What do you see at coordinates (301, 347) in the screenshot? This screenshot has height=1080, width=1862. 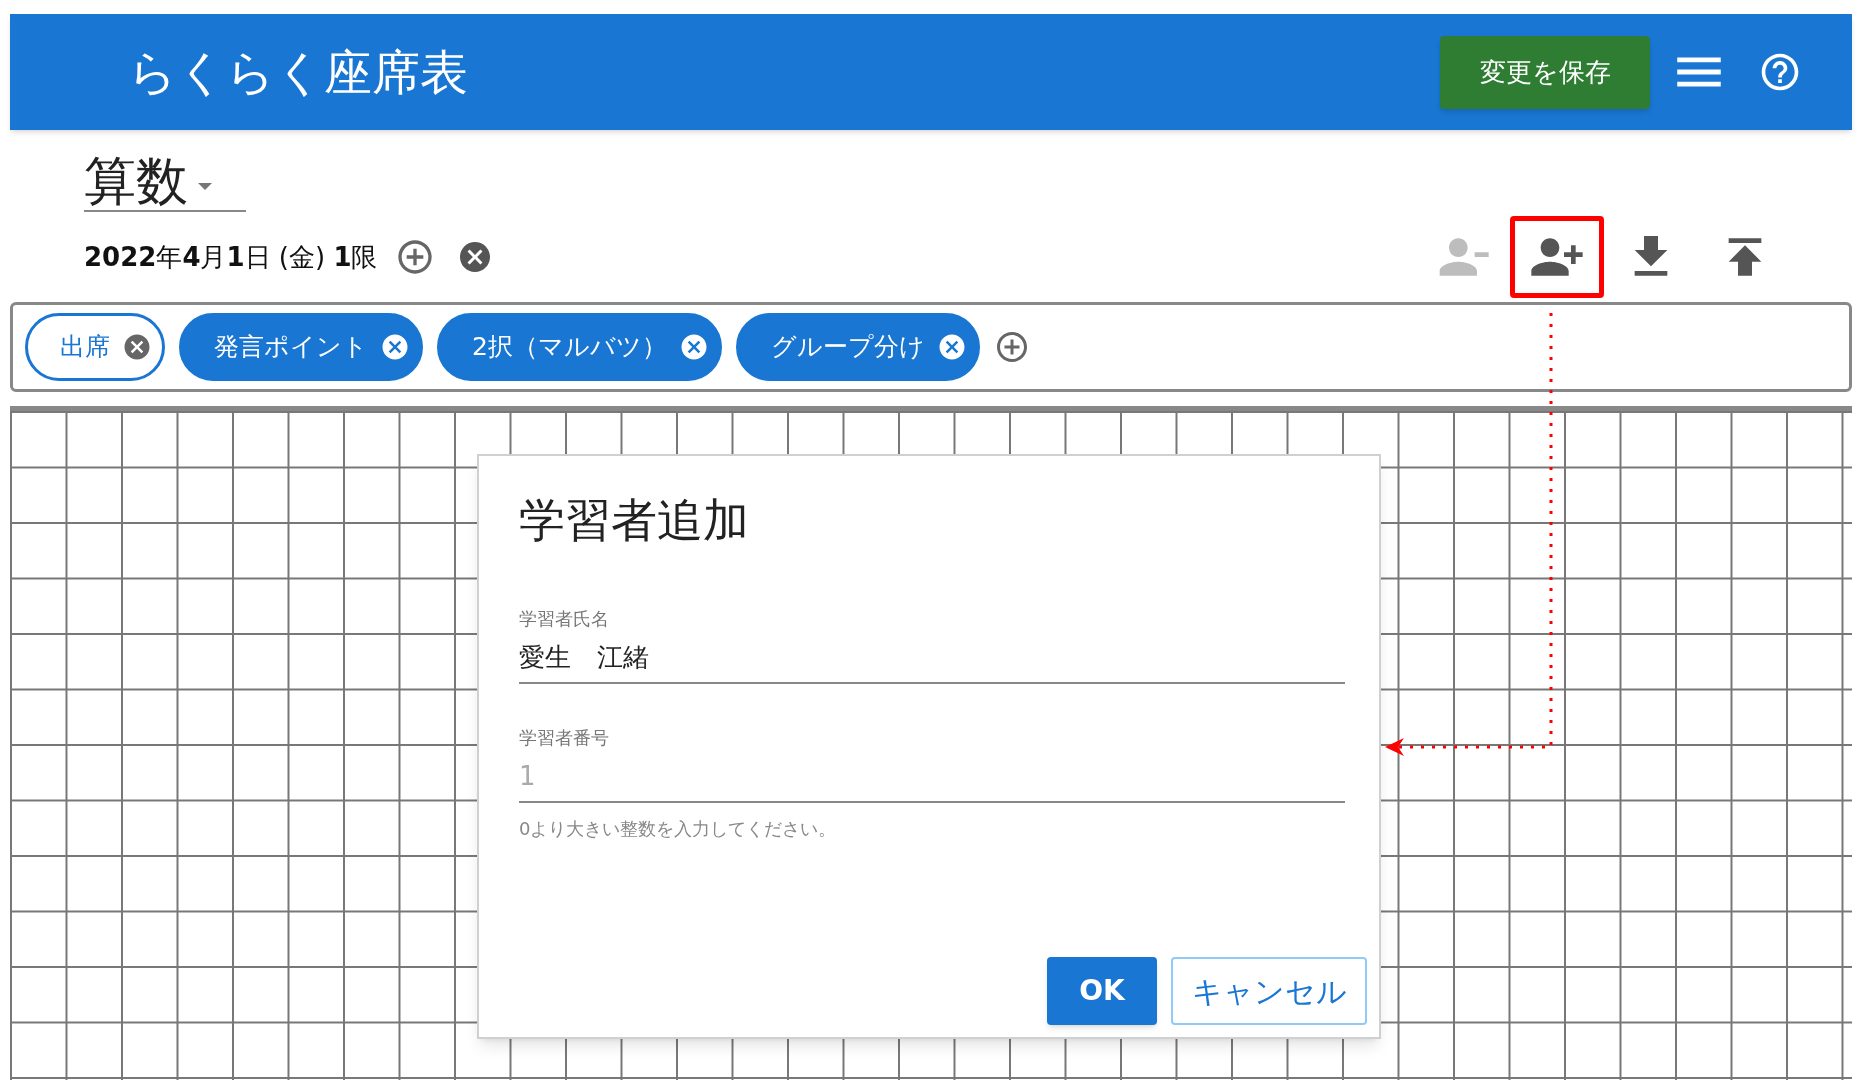 I see `category-chip: 発言ポイント` at bounding box center [301, 347].